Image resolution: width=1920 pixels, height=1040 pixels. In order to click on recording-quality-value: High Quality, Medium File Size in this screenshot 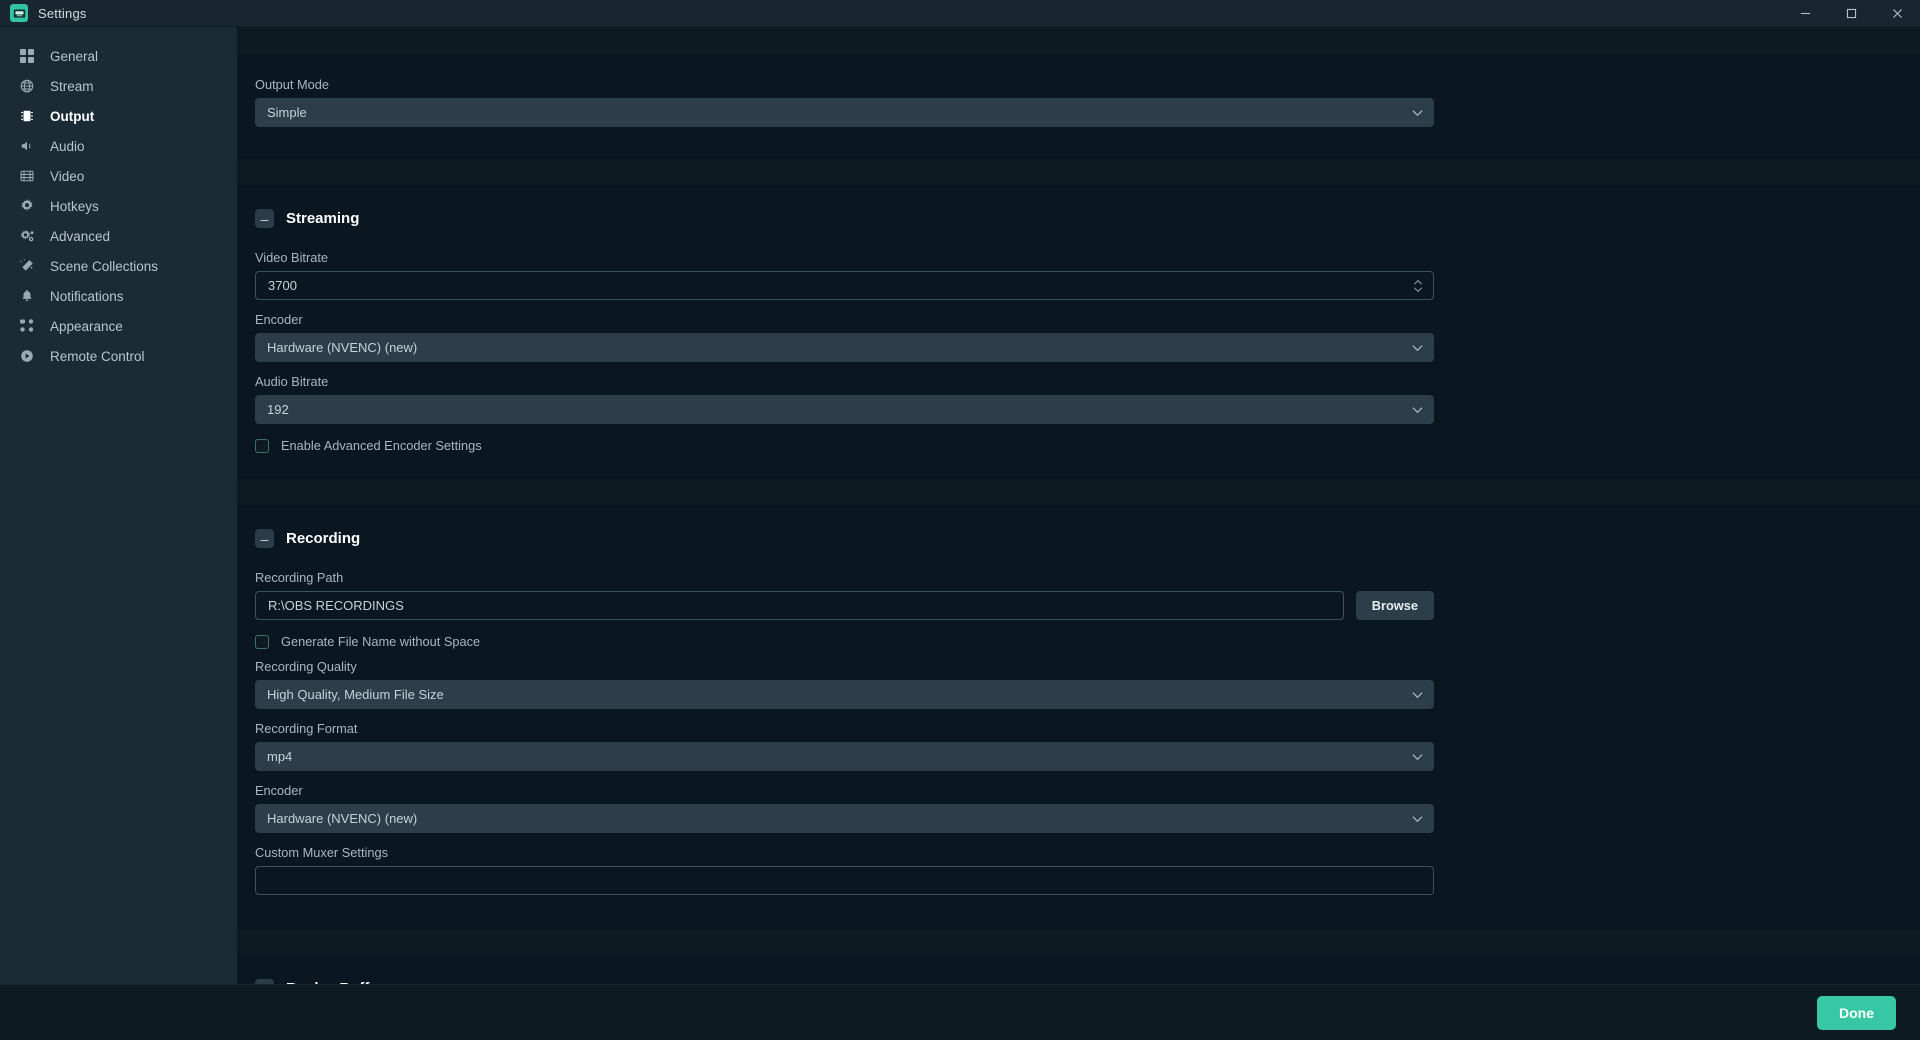, I will do `click(355, 694)`.